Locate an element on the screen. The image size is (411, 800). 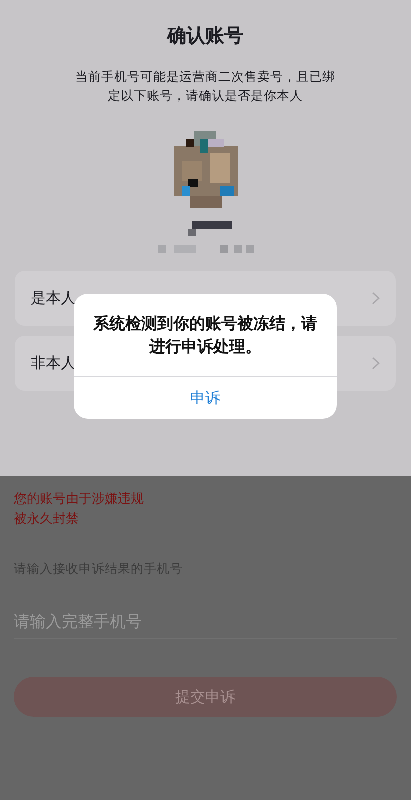
ban-notice-line: 被永久封禁 is located at coordinates (47, 520).